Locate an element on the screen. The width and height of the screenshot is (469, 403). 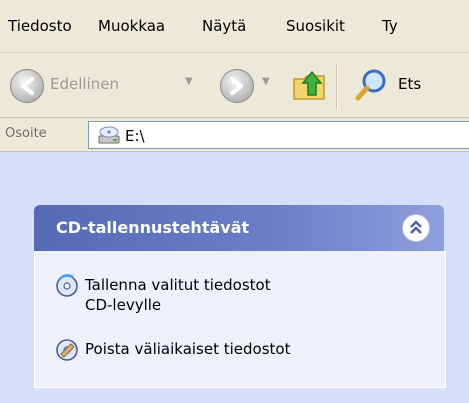
cd-tasks-panel-header: CD-tallennustehtävät is located at coordinates (239, 228).